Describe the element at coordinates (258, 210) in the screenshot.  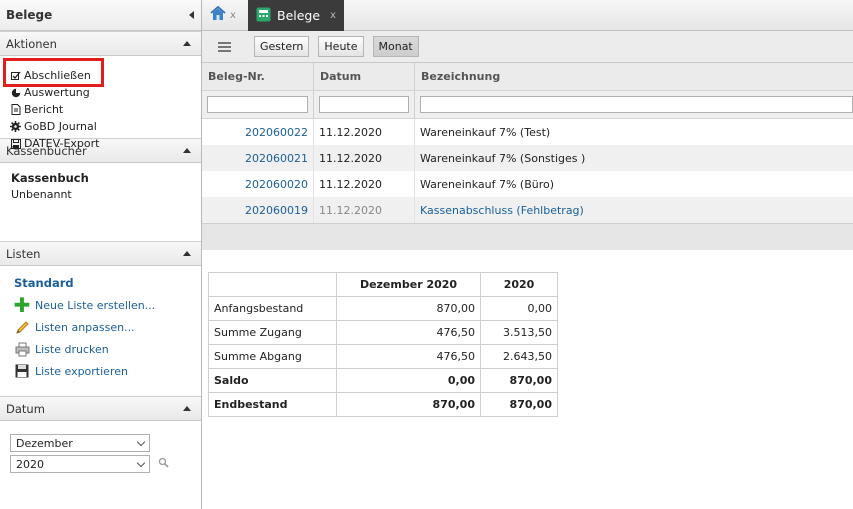
I see `cell-beleg-nr: 202060019` at that location.